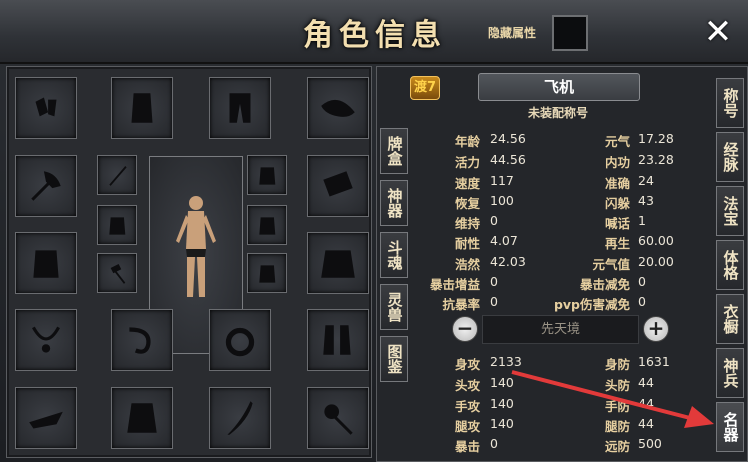  Describe the element at coordinates (612, 399) in the screenshot. I see `annotation-arrow` at that location.